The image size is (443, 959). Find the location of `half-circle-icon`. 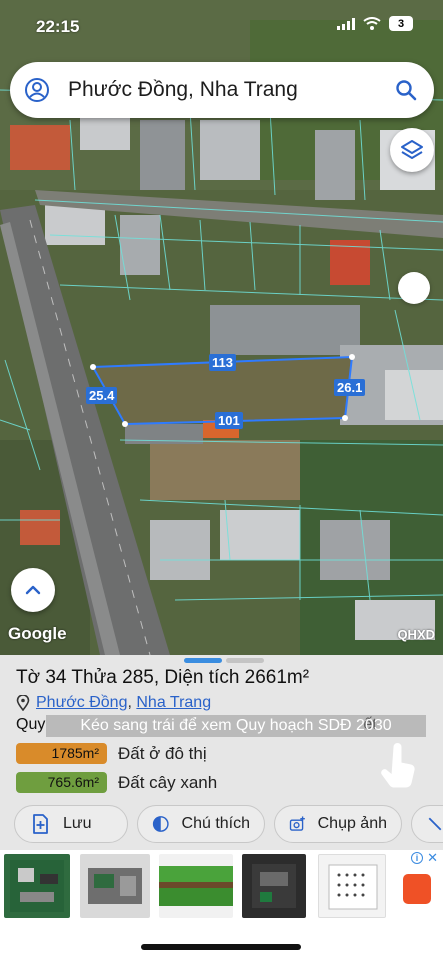

half-circle-icon is located at coordinates (160, 824).